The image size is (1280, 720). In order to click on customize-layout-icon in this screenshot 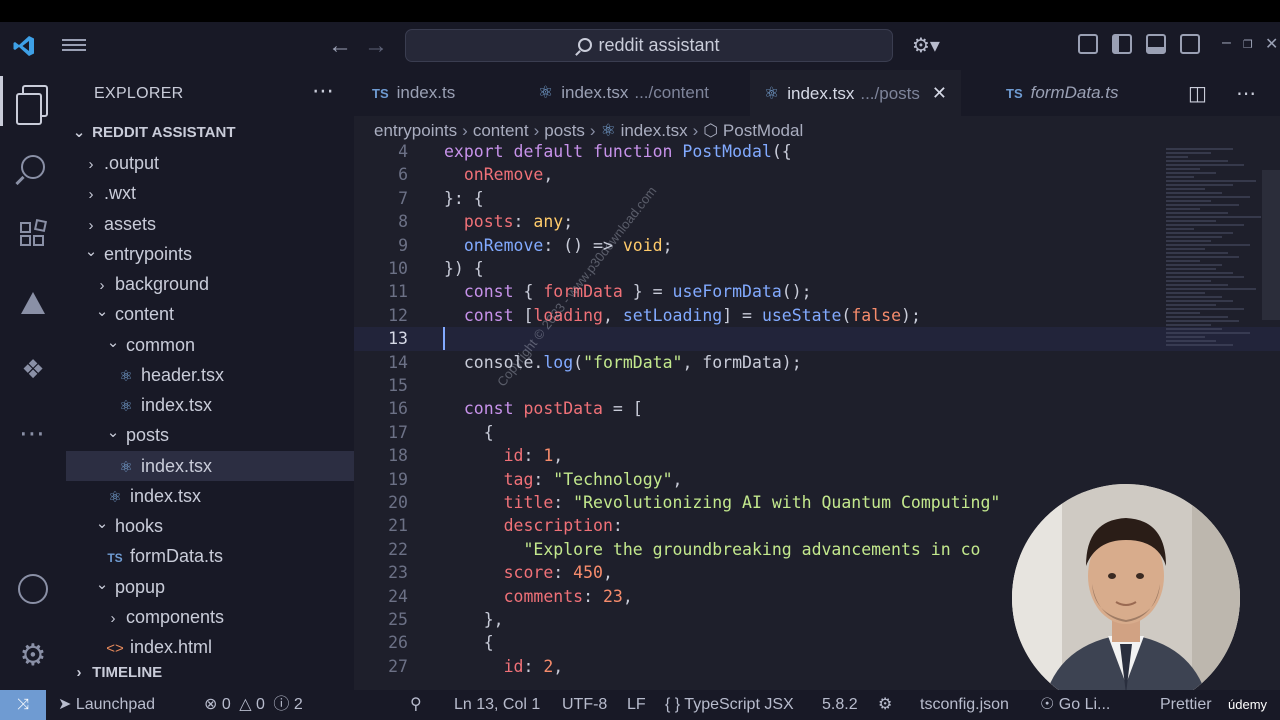, I will do `click(1088, 44)`.